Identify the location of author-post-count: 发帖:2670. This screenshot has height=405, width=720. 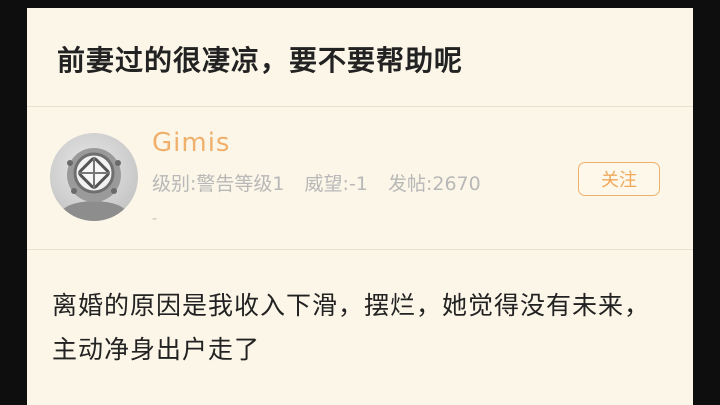
(434, 184).